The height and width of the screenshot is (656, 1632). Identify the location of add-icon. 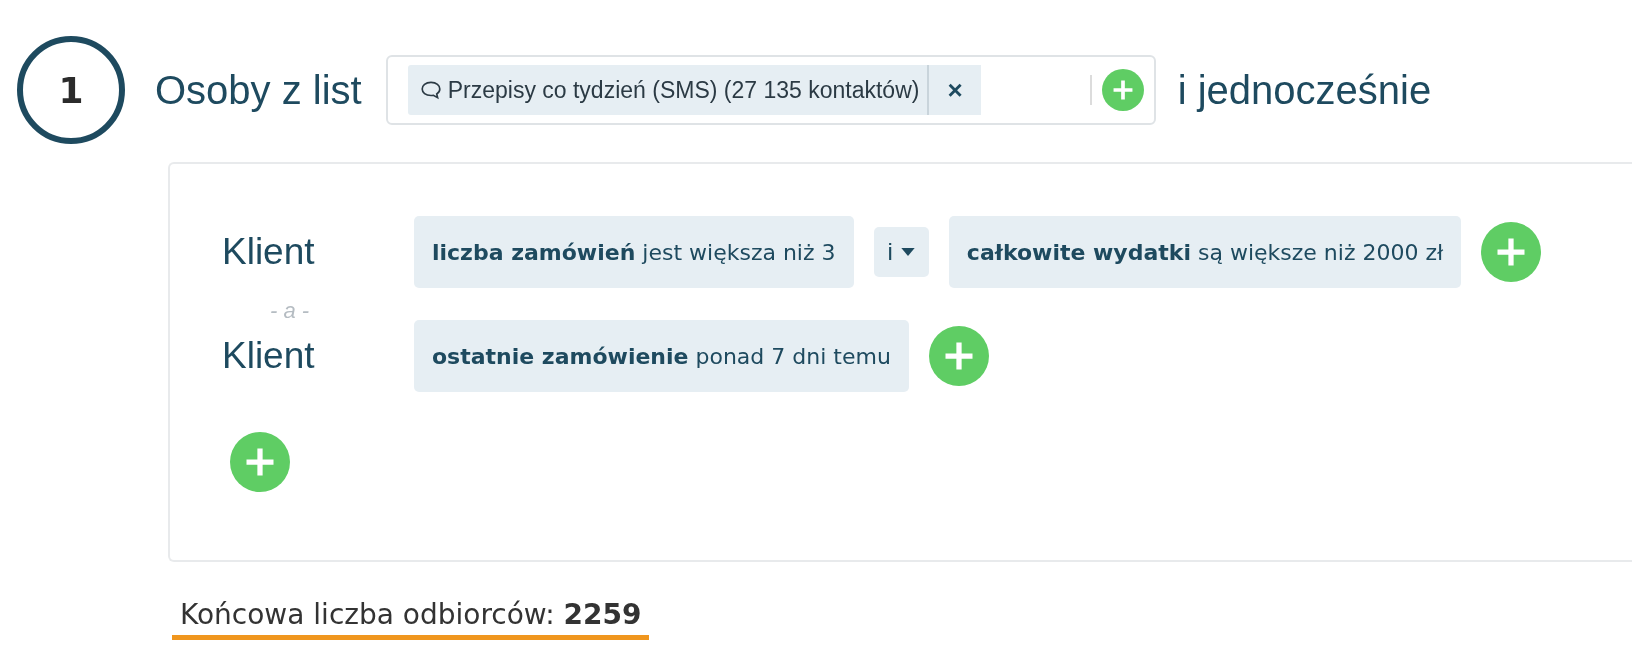
(1122, 90).